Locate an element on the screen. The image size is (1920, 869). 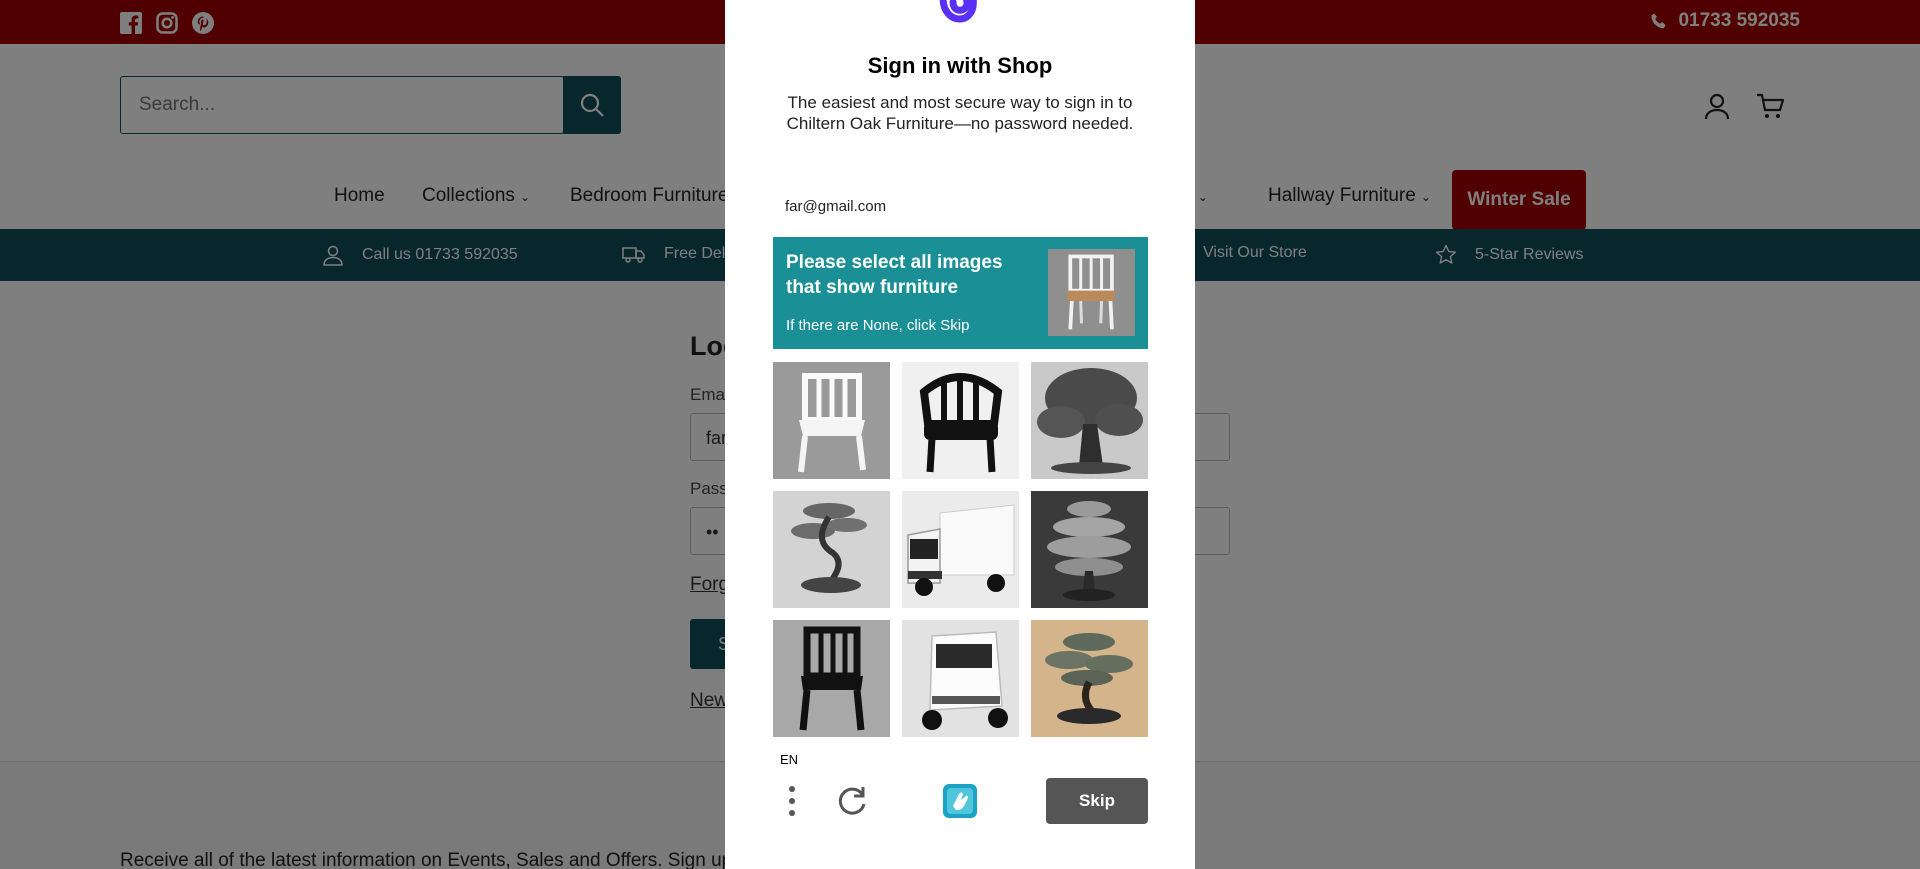
captcha-sample-image is located at coordinates (1091, 292).